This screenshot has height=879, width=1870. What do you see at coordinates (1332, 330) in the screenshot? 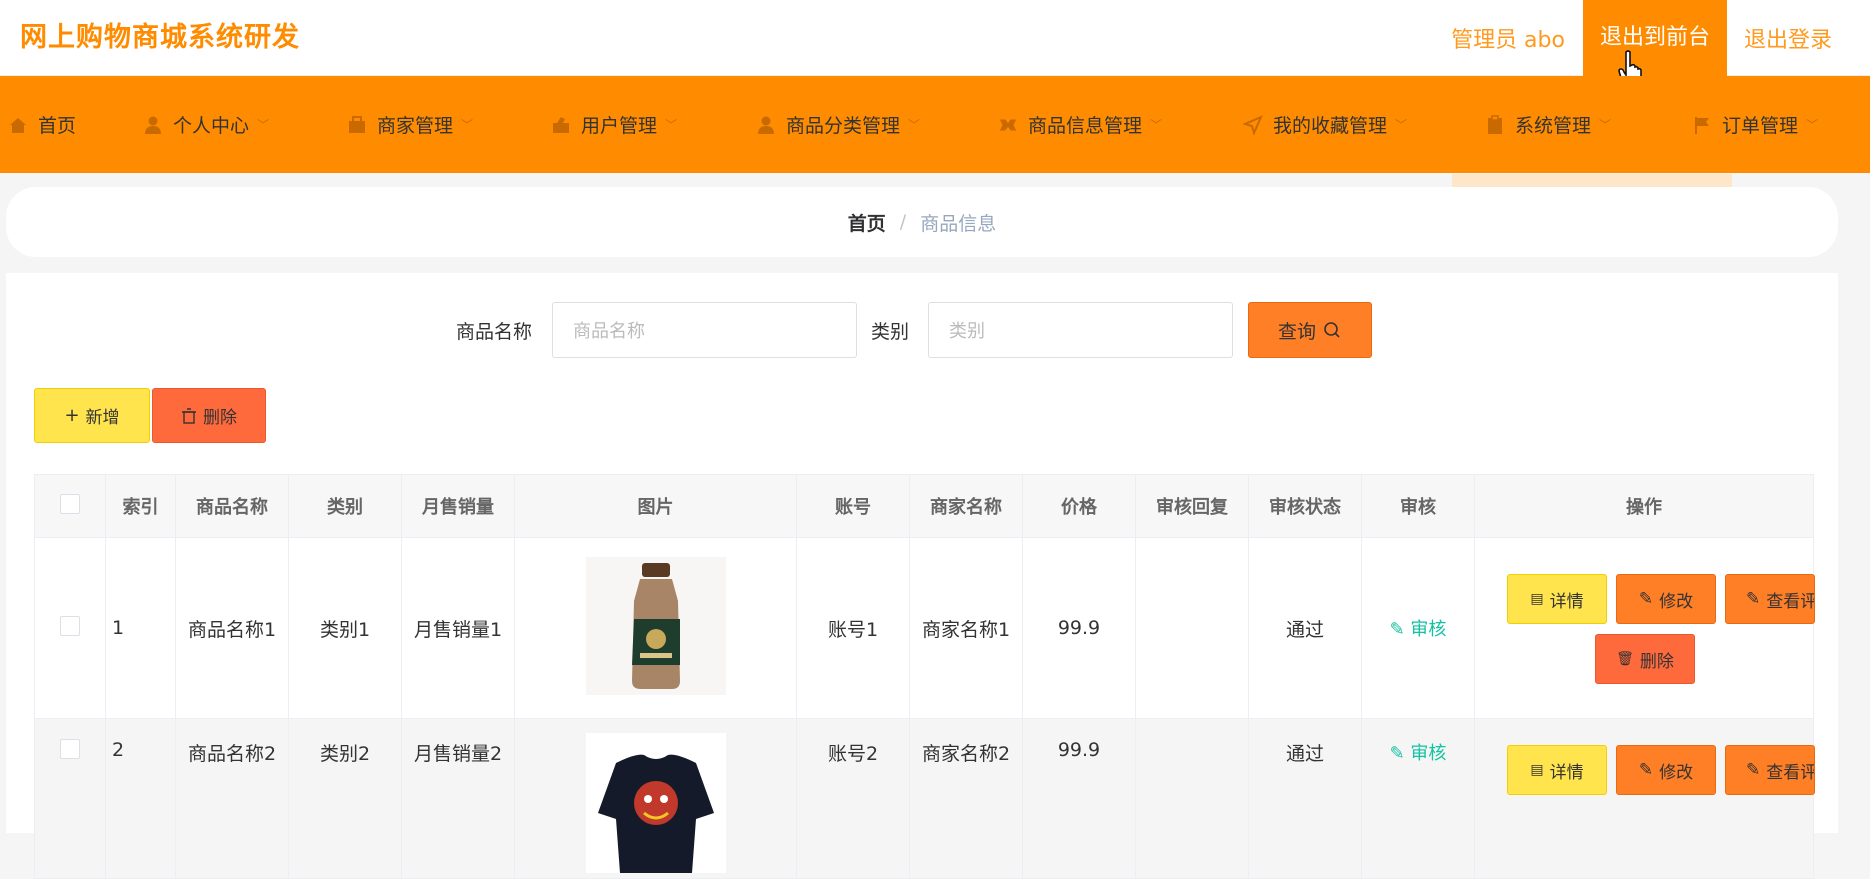
I see `search-icon` at bounding box center [1332, 330].